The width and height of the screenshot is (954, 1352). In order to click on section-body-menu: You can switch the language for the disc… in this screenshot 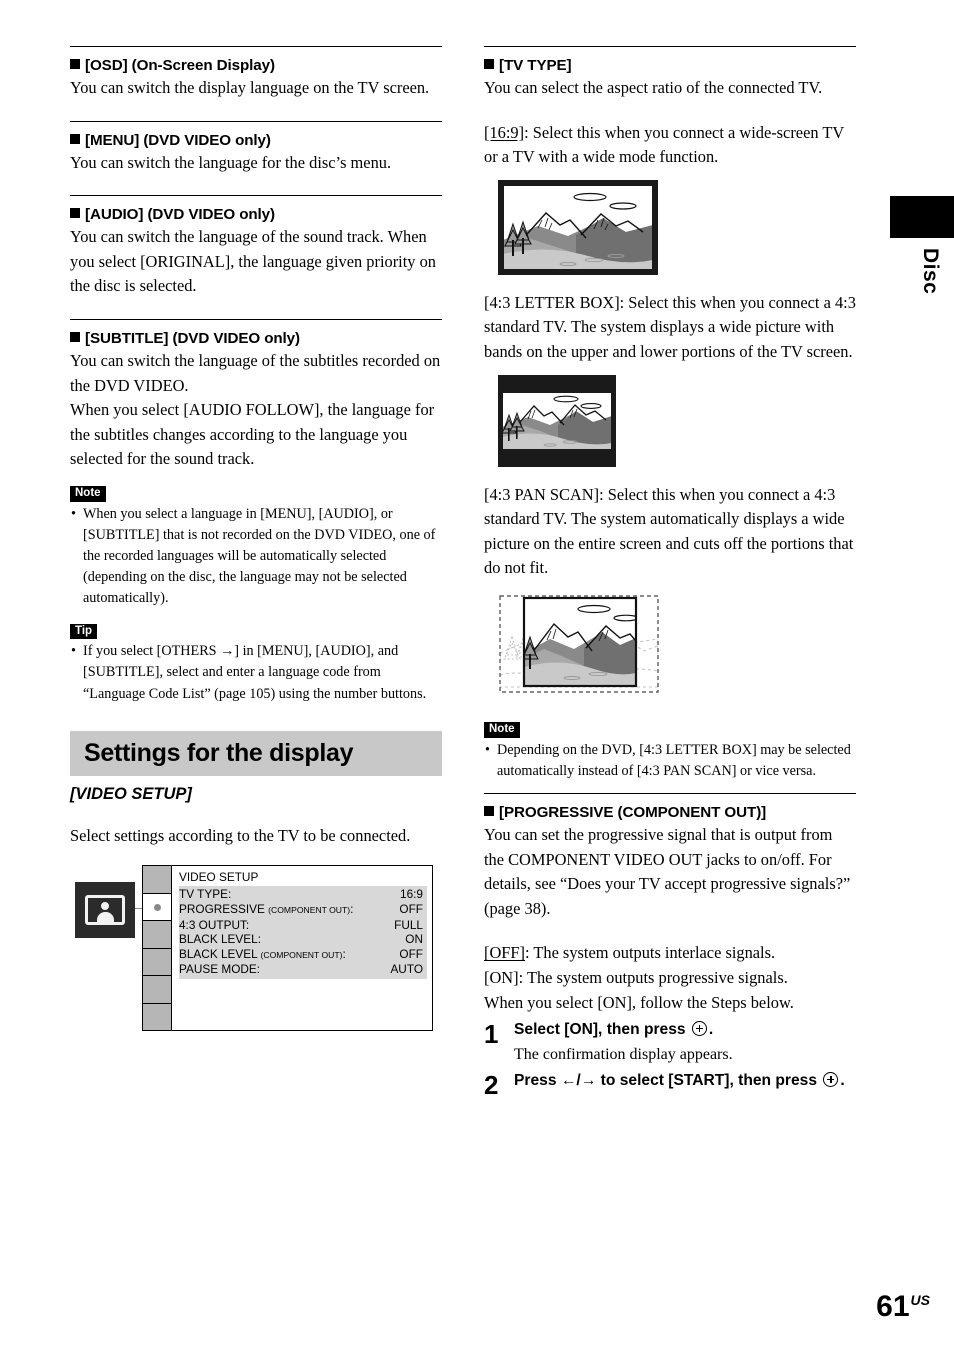, I will do `click(231, 162)`.